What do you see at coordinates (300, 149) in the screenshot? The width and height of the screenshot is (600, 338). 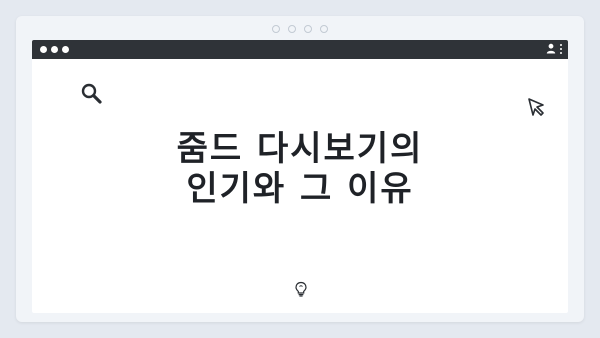 I see `title-line-1: 줌드 다시보기의` at bounding box center [300, 149].